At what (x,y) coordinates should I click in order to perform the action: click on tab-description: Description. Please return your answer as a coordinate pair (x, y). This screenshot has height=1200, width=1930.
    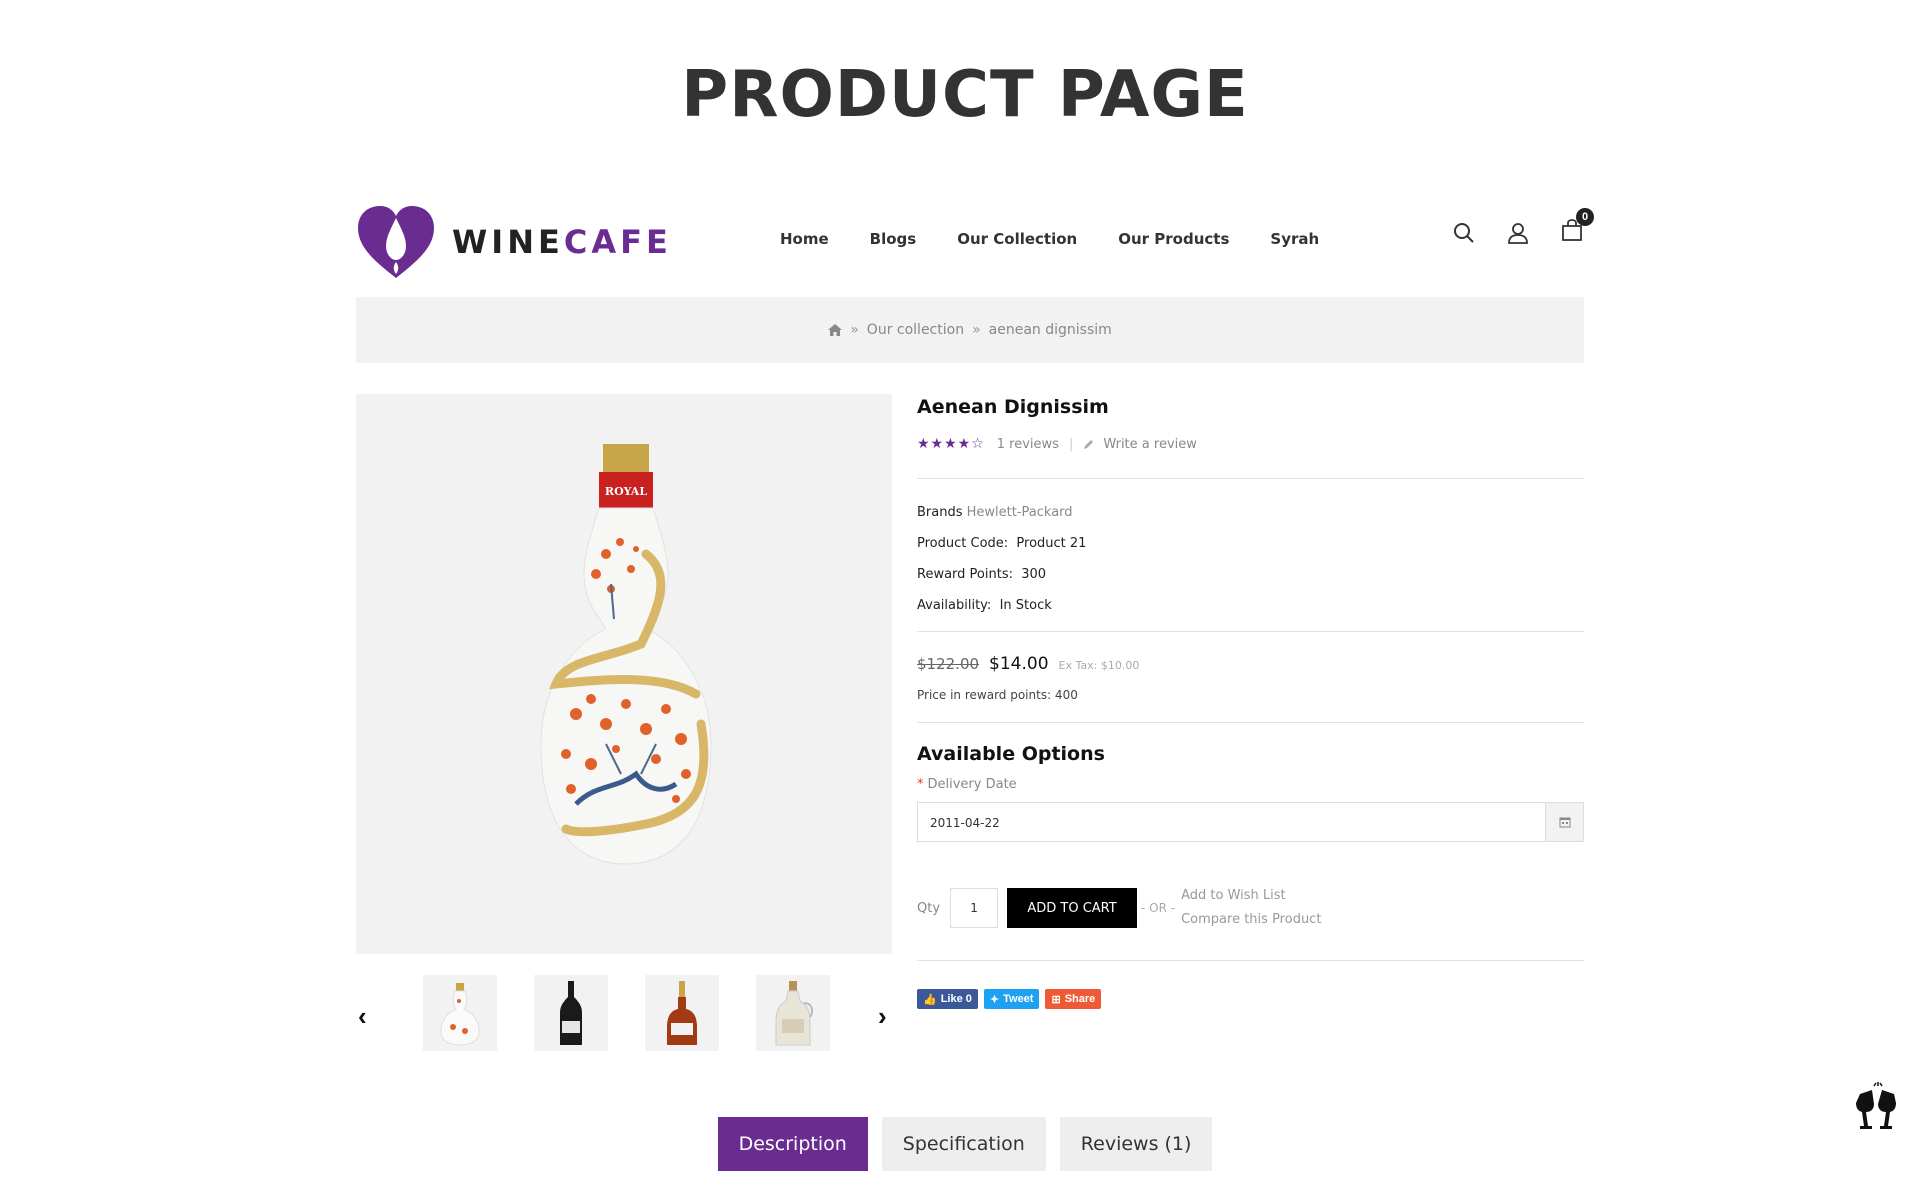
    Looking at the image, I should click on (792, 1144).